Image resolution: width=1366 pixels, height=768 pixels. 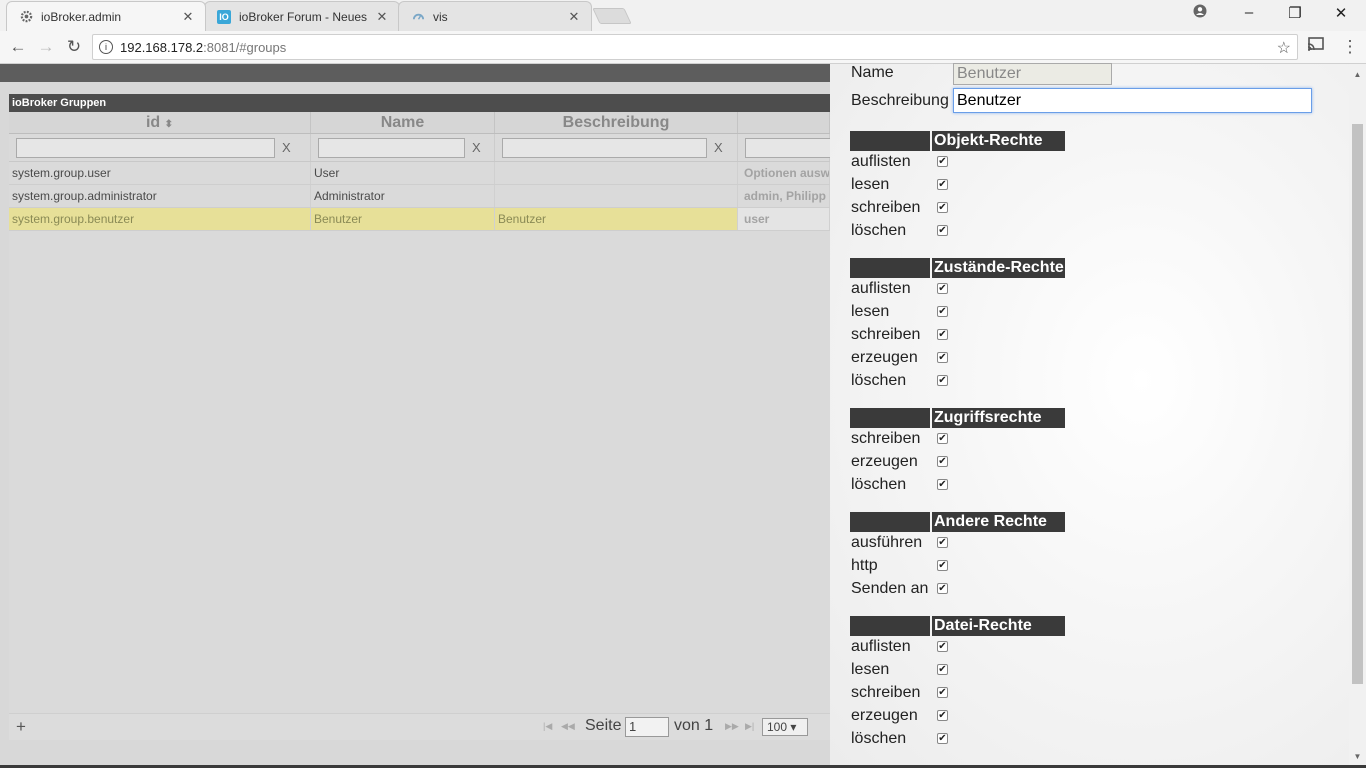 What do you see at coordinates (695, 47) in the screenshot?
I see `address-bar: i 192.168.178.2:8081/#groups ☆` at bounding box center [695, 47].